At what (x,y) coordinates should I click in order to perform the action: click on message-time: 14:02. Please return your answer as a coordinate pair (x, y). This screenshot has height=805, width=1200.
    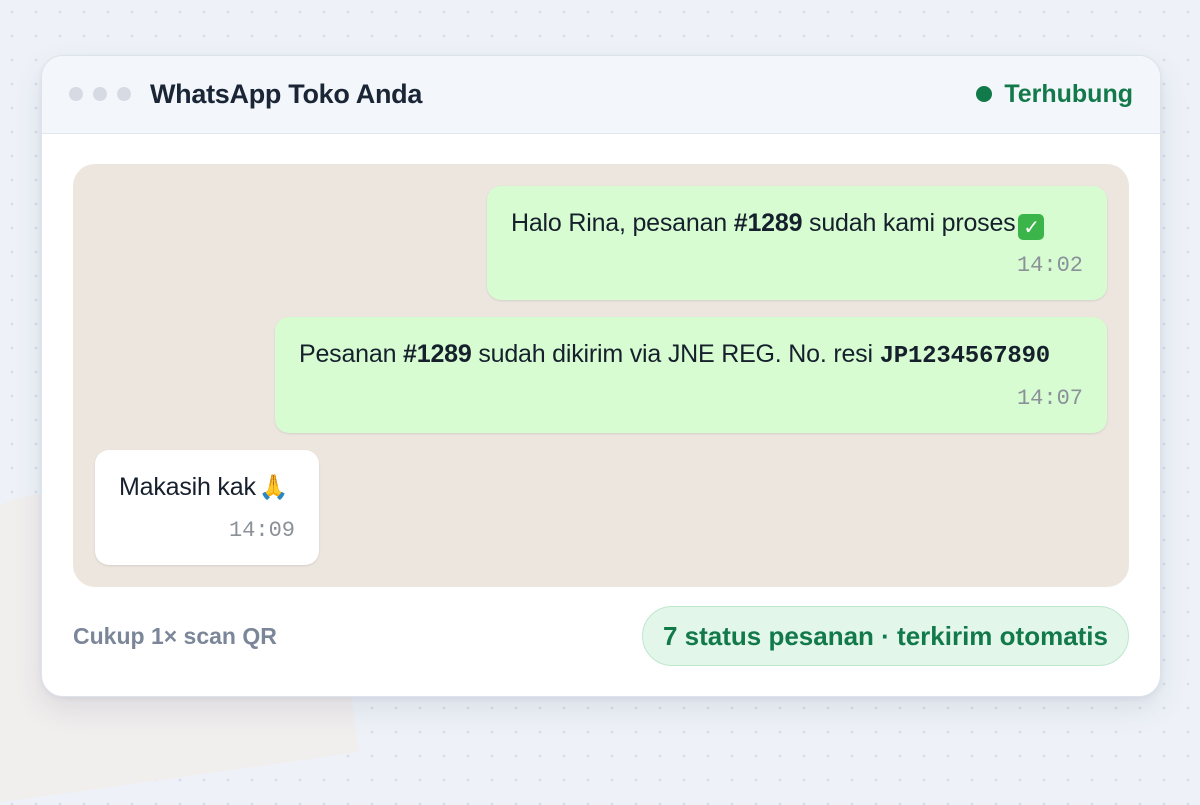
    Looking at the image, I should click on (1049, 265).